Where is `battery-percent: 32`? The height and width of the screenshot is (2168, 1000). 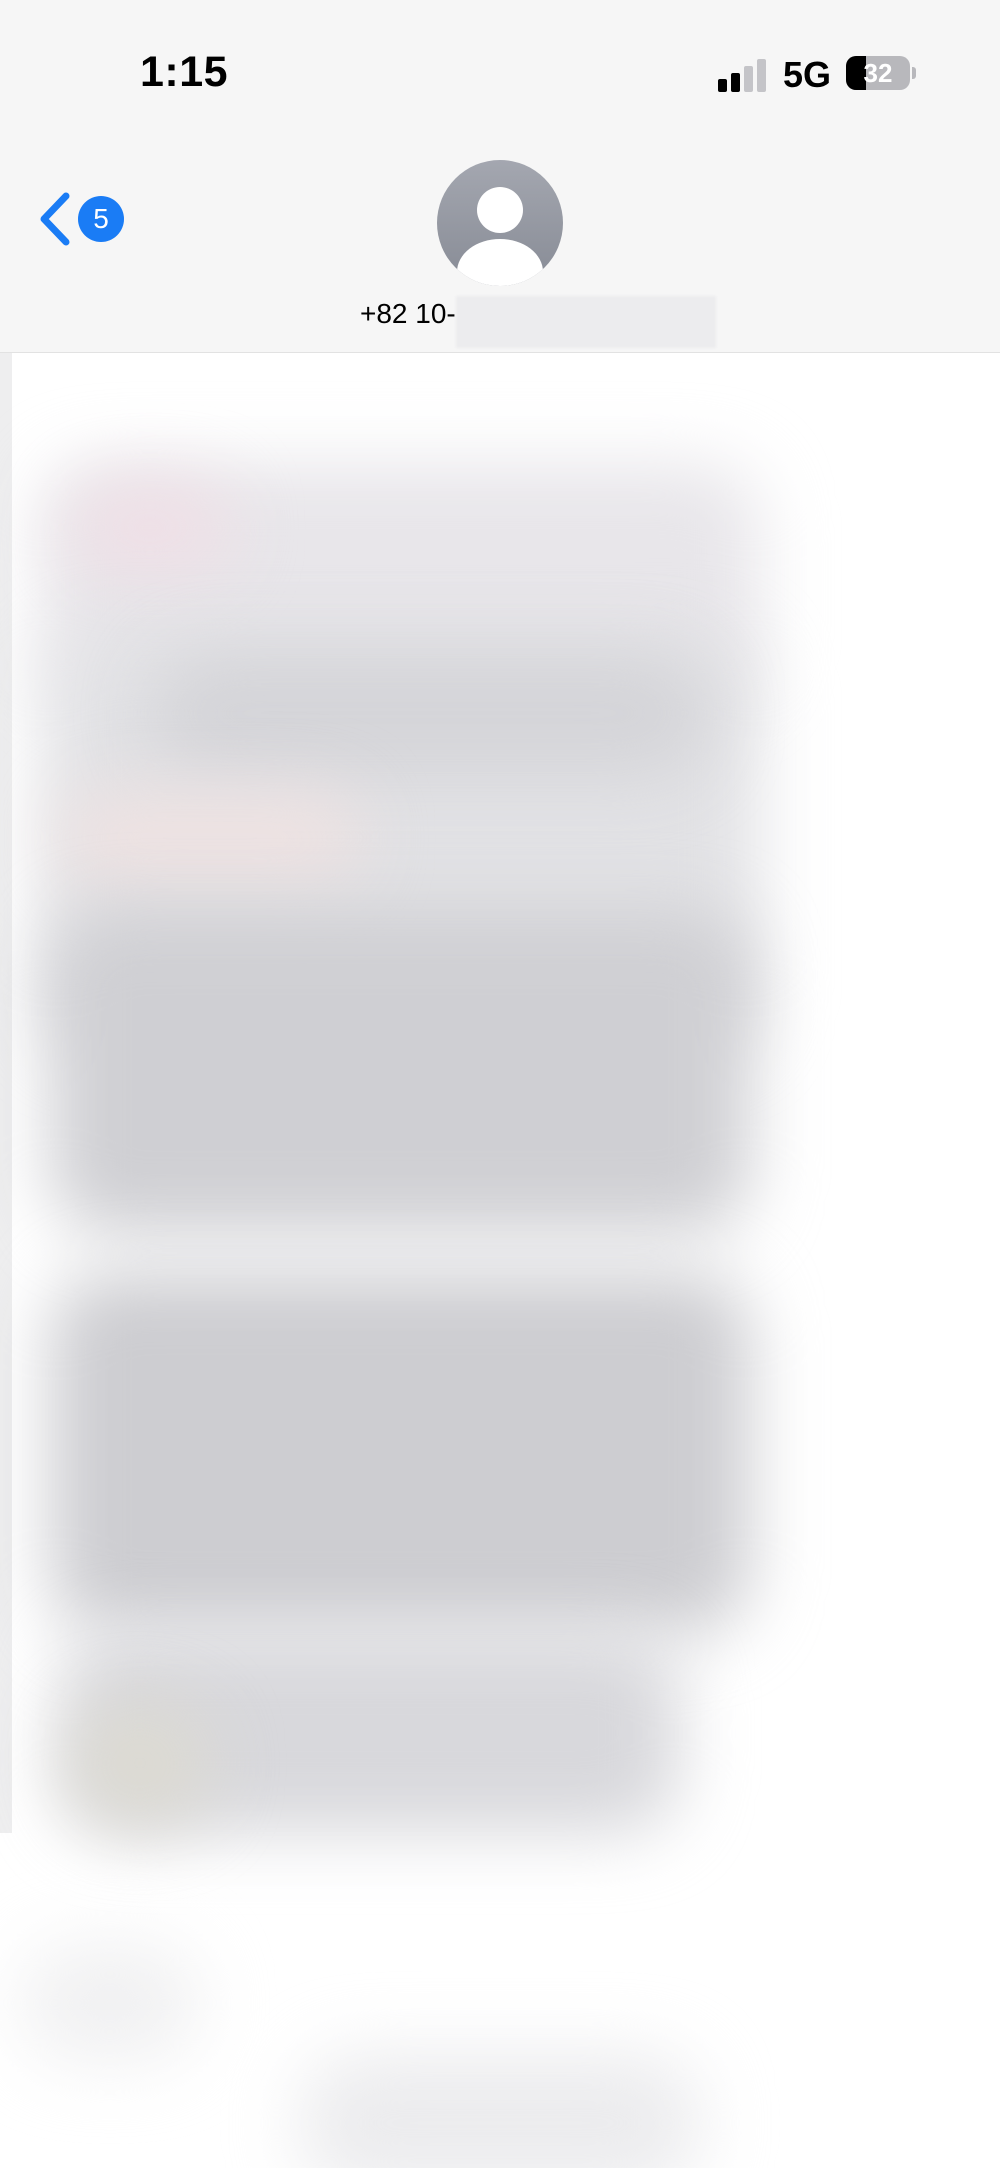 battery-percent: 32 is located at coordinates (878, 73).